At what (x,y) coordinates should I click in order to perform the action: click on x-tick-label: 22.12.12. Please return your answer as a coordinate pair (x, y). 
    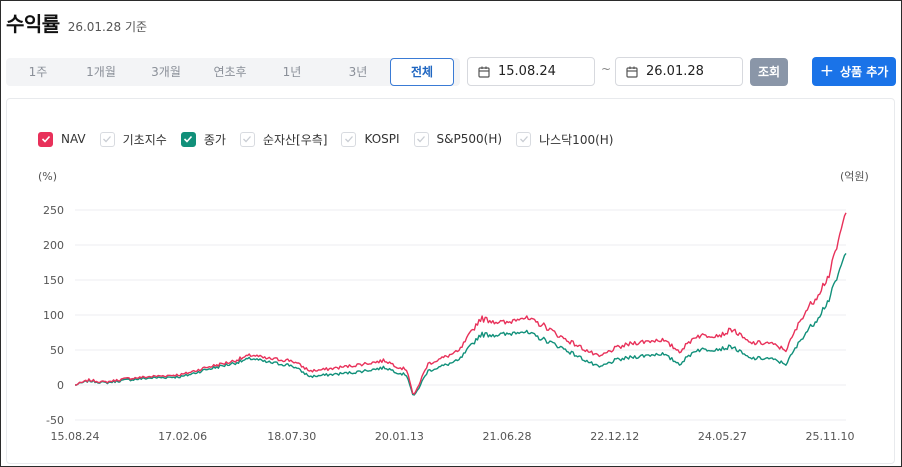
    Looking at the image, I should click on (614, 436).